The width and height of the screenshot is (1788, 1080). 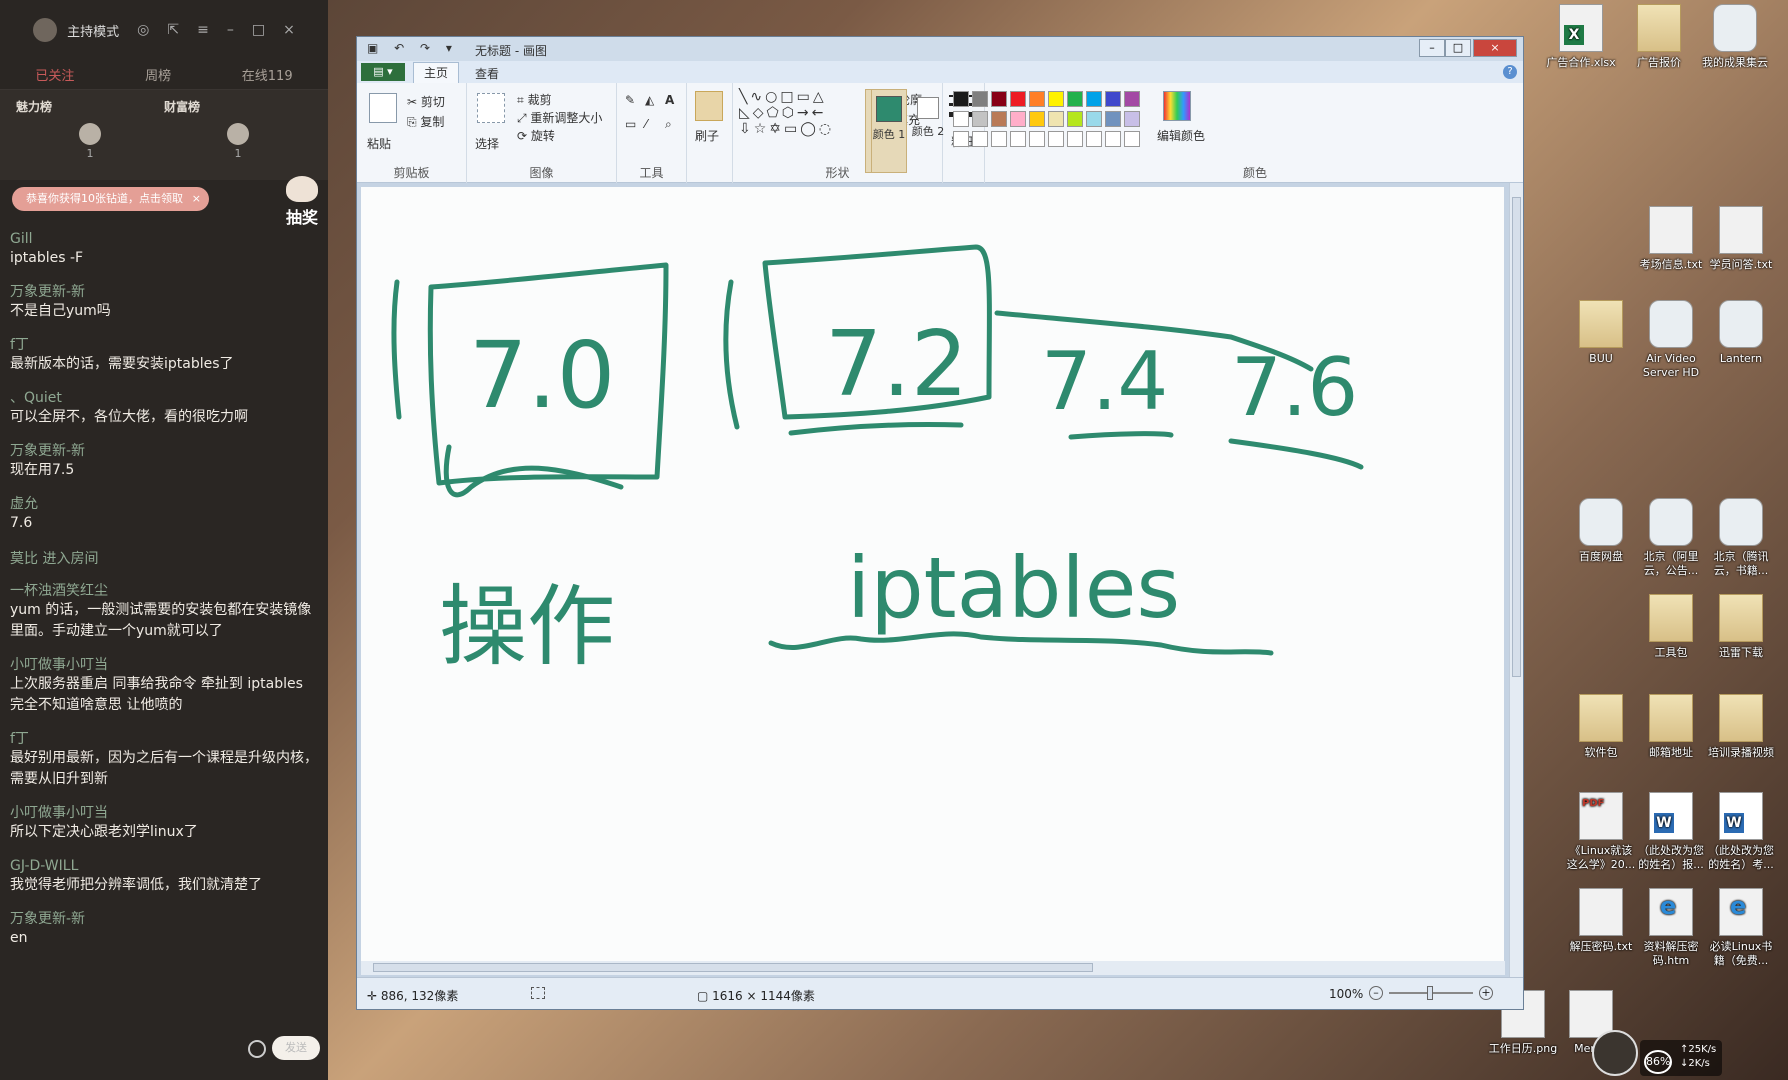 What do you see at coordinates (1486, 993) in the screenshot?
I see `zoom-in-button: +` at bounding box center [1486, 993].